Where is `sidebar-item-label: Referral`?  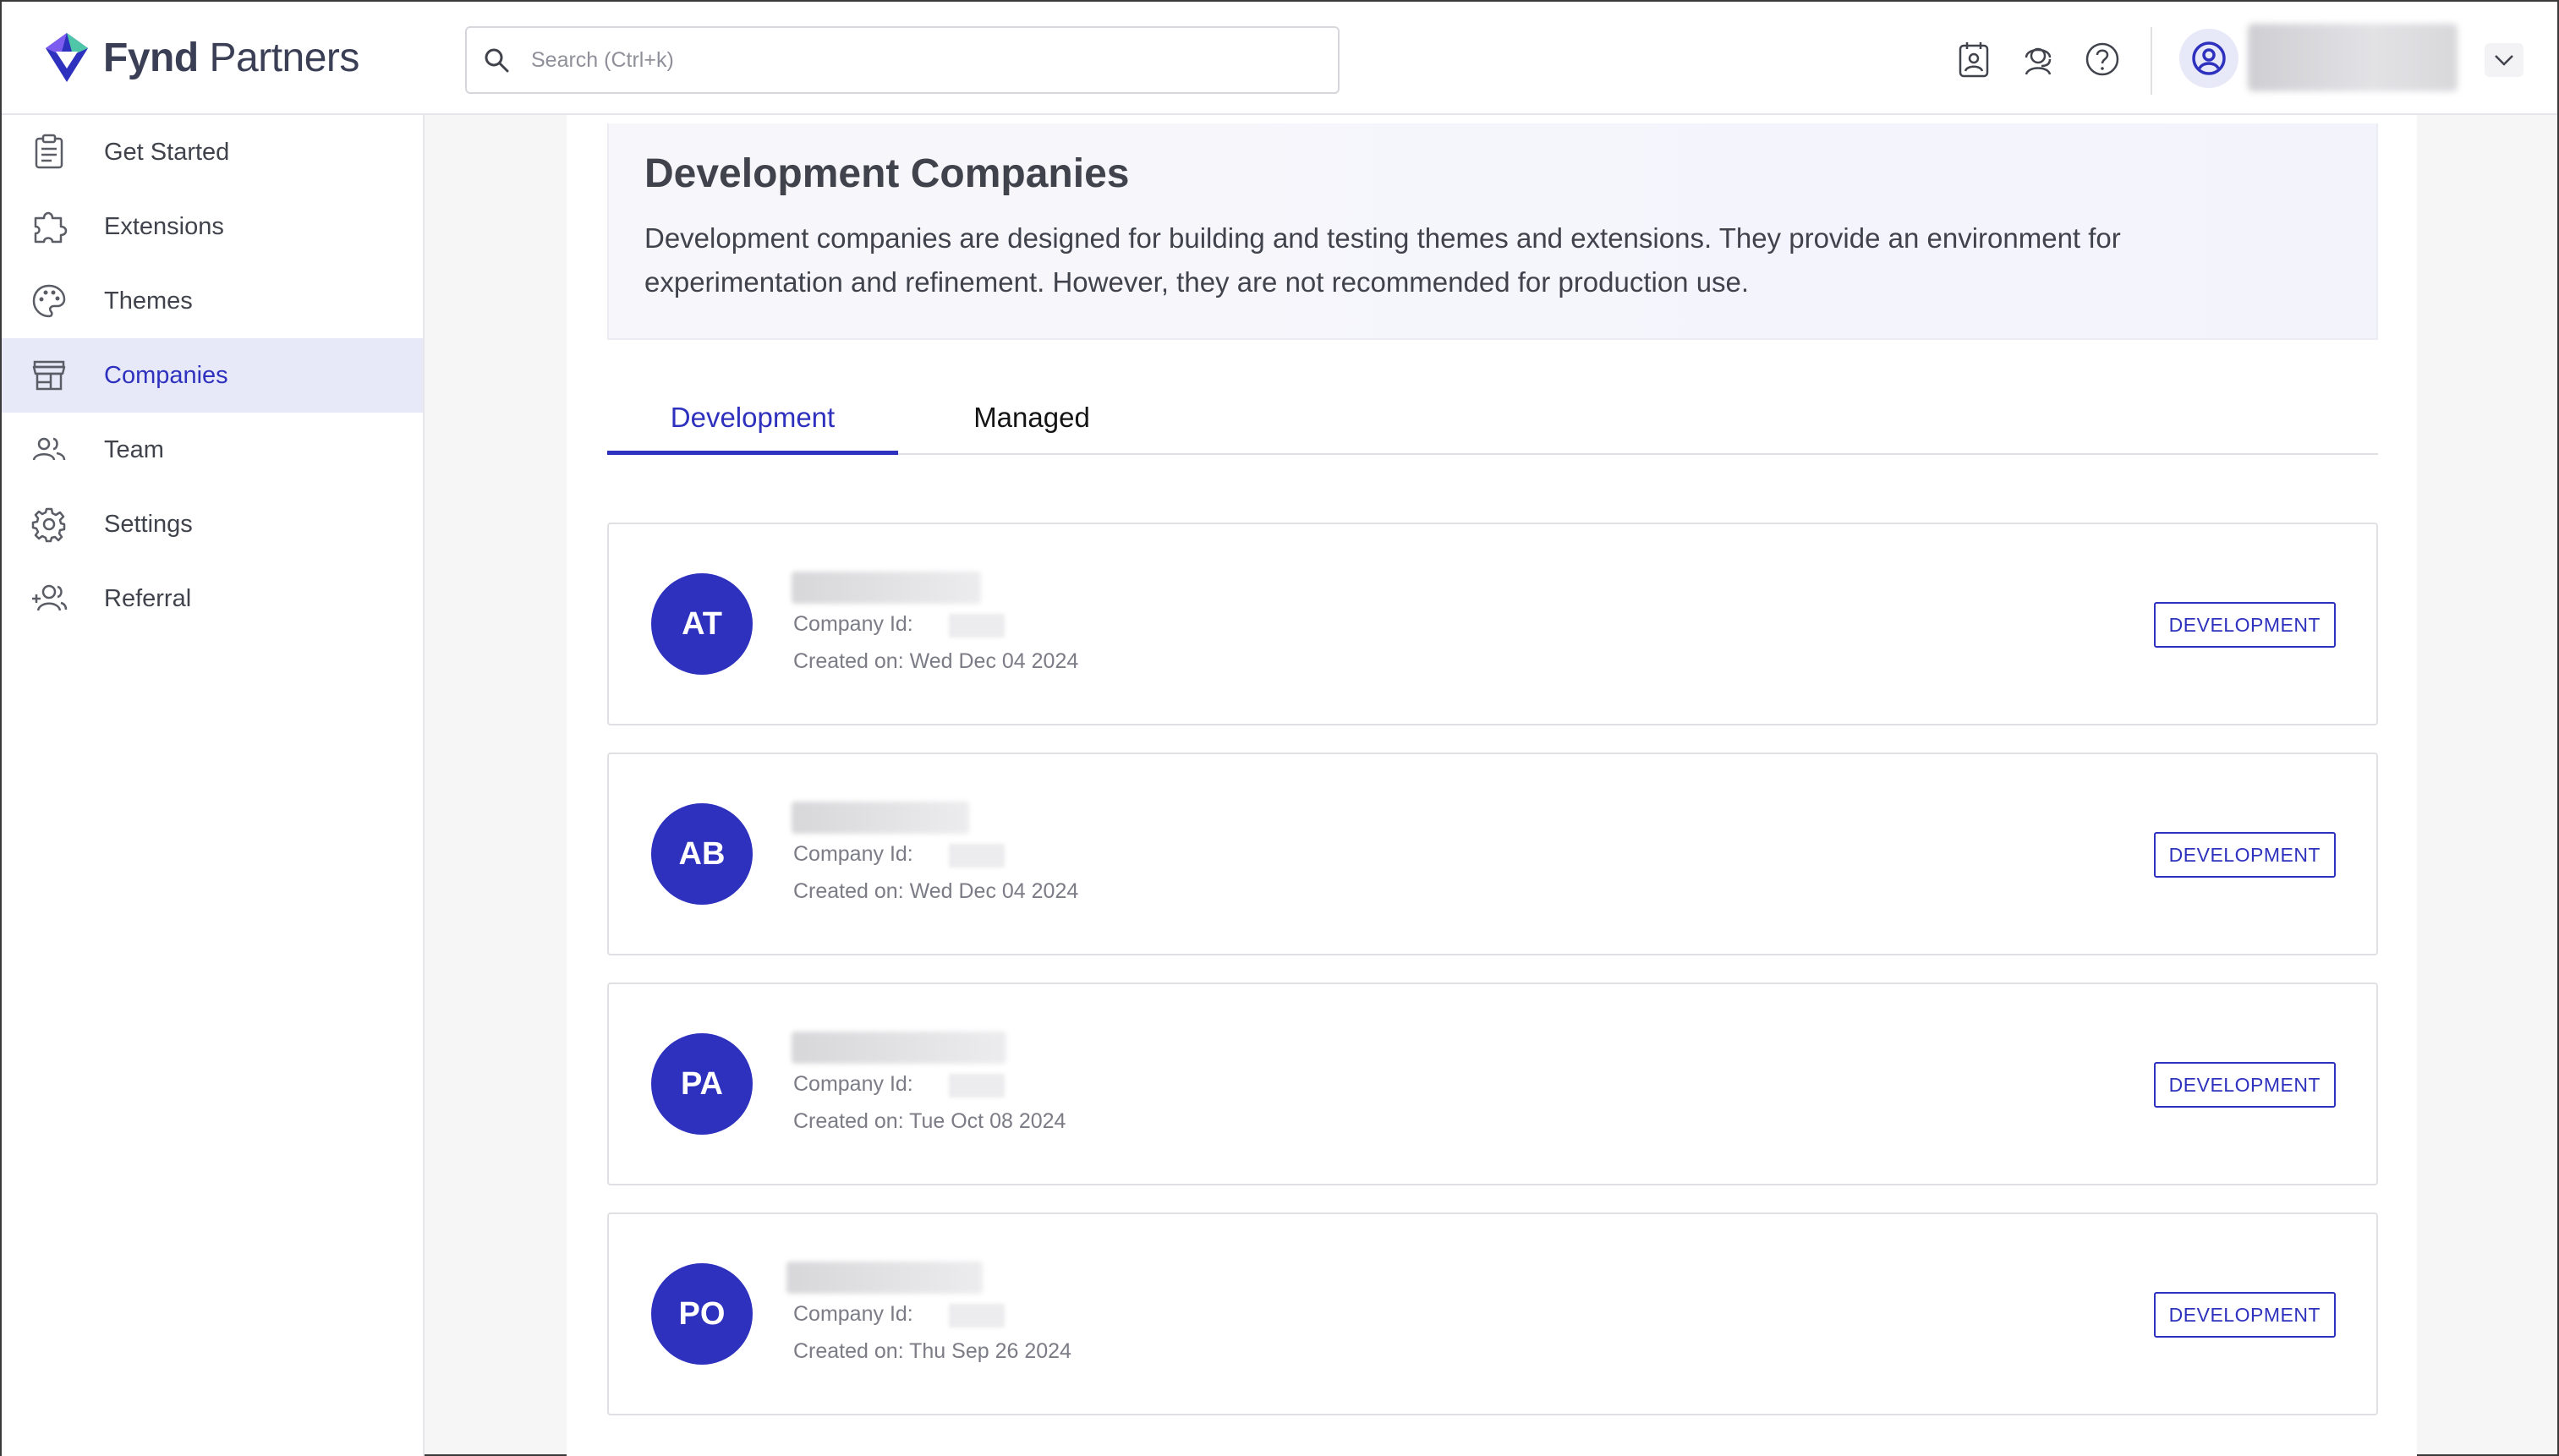
sidebar-item-label: Referral is located at coordinates (148, 598).